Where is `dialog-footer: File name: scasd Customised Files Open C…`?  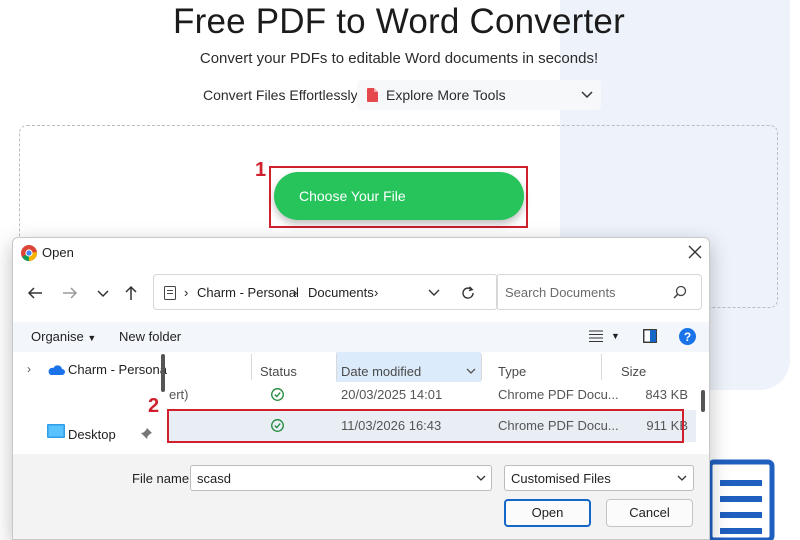 dialog-footer: File name: scasd Customised Files Open C… is located at coordinates (361, 496).